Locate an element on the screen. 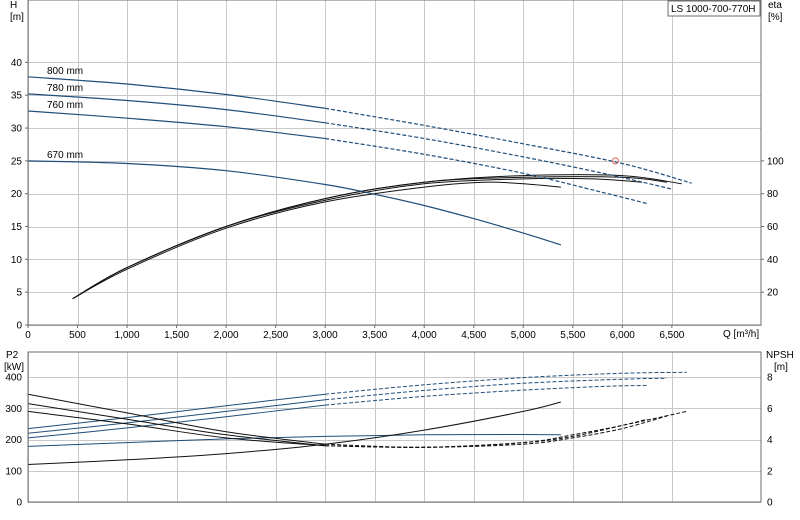 Image resolution: width=800 pixels, height=520 pixels. npsh-axis-label: NPSH is located at coordinates (780, 355).